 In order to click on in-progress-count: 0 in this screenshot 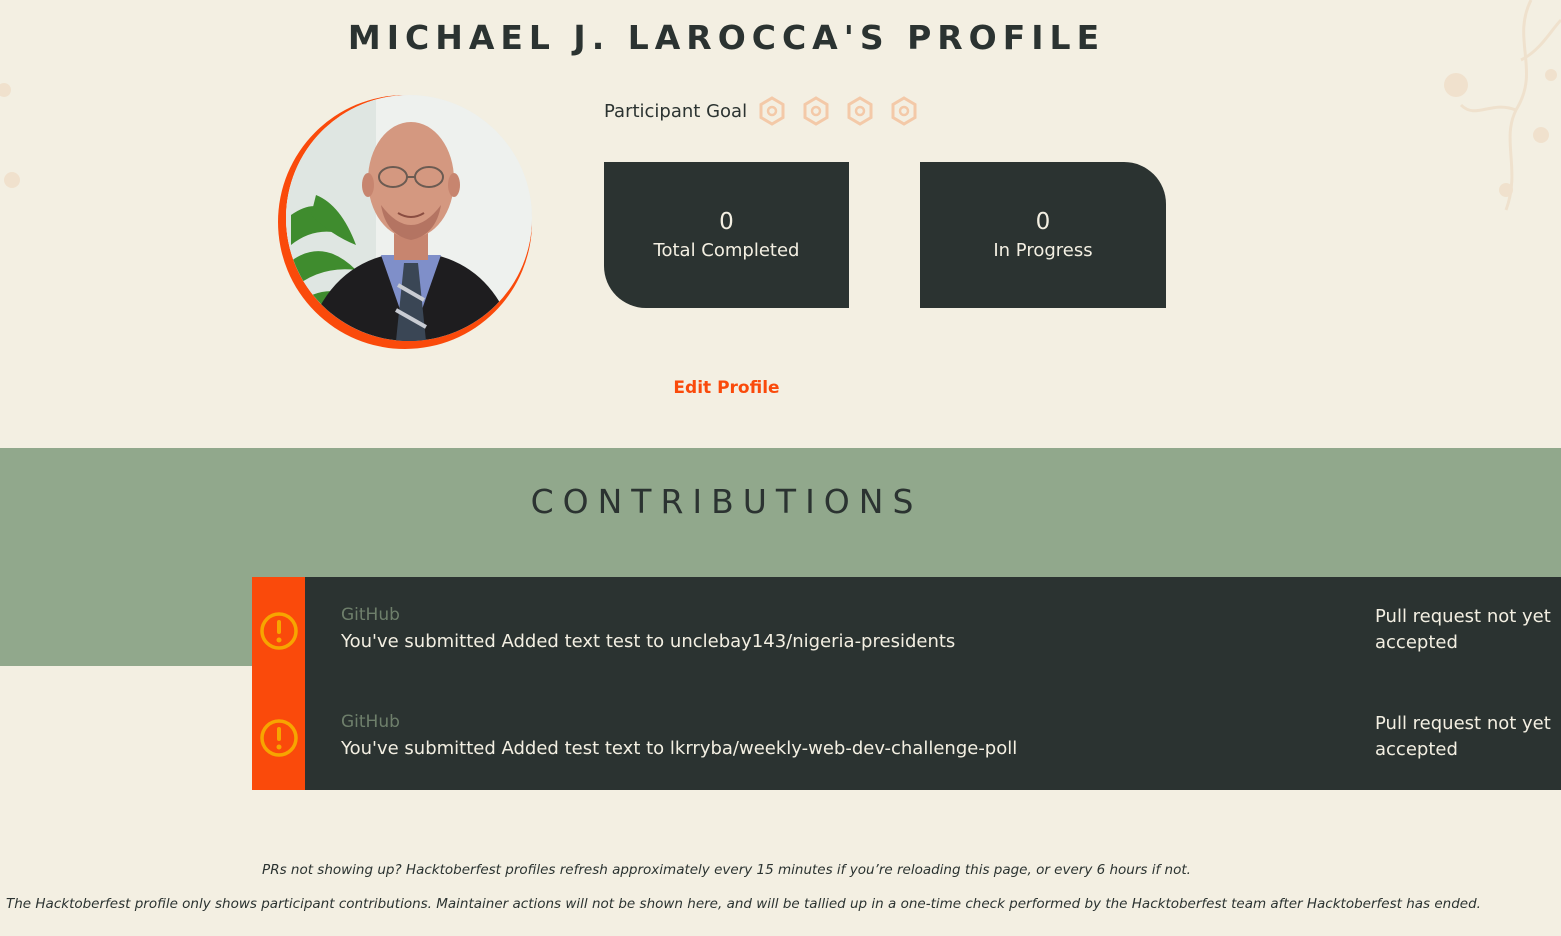, I will do `click(1043, 221)`.